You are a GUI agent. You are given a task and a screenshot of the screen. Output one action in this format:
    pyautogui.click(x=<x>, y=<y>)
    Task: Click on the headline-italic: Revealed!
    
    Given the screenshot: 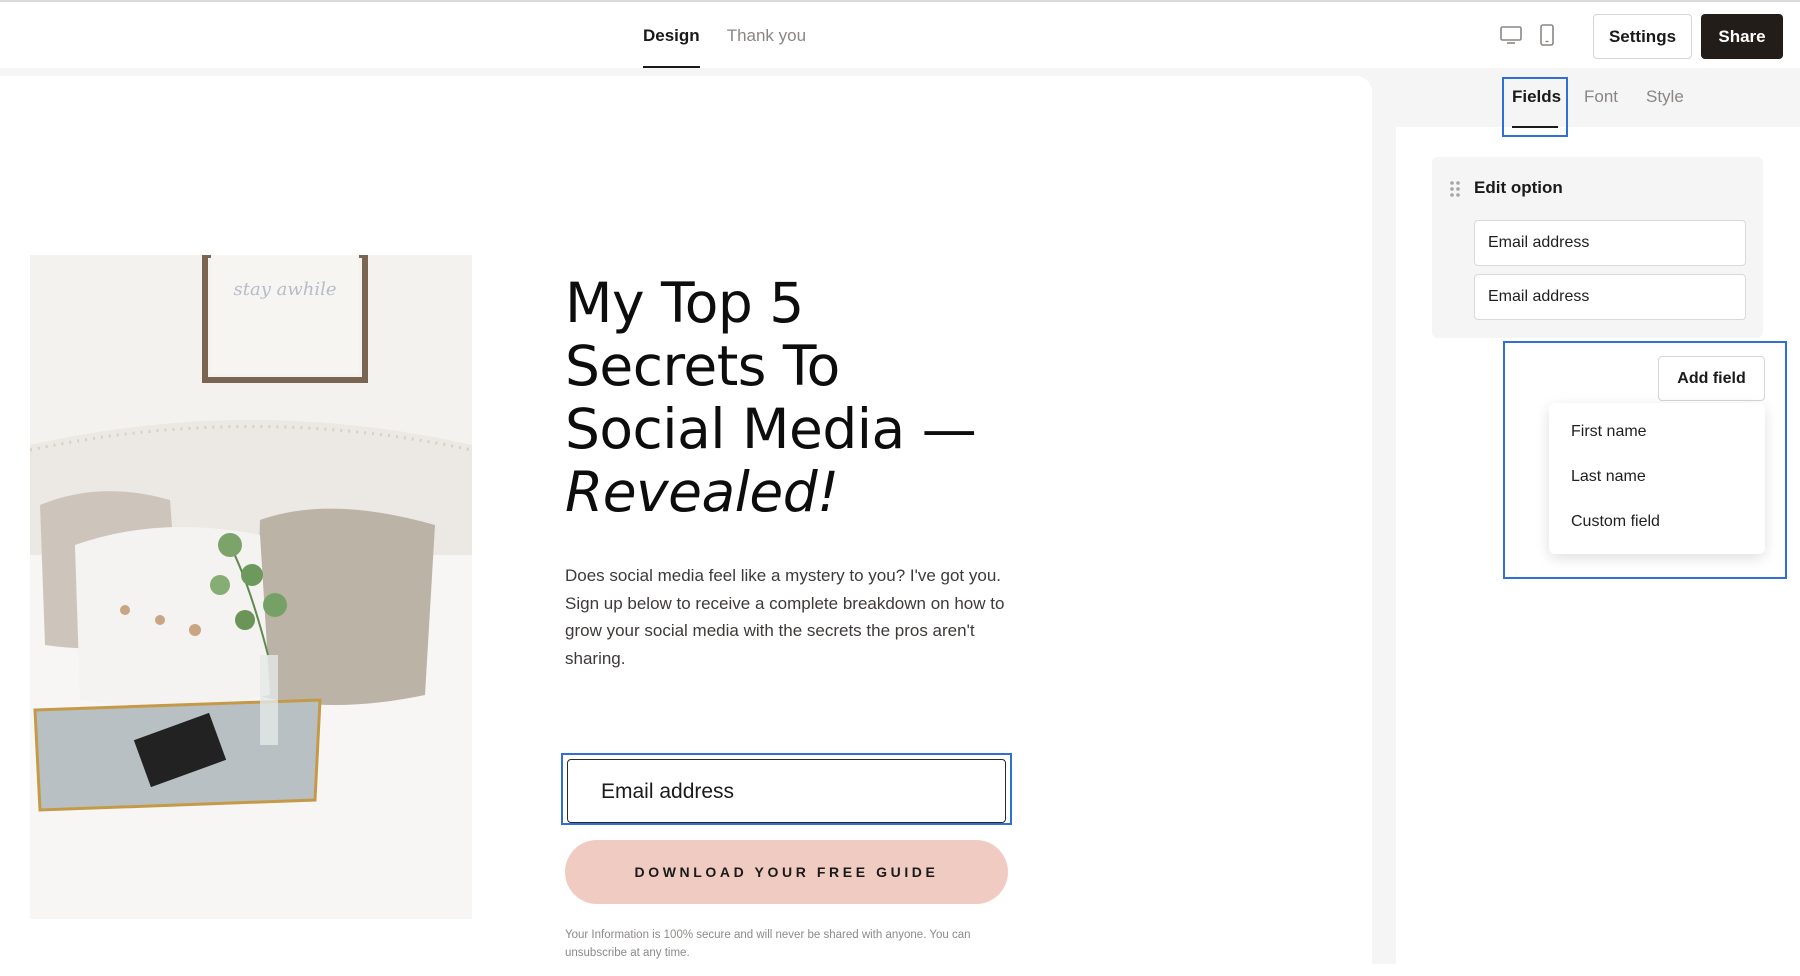 What is the action you would take?
    pyautogui.click(x=702, y=492)
    